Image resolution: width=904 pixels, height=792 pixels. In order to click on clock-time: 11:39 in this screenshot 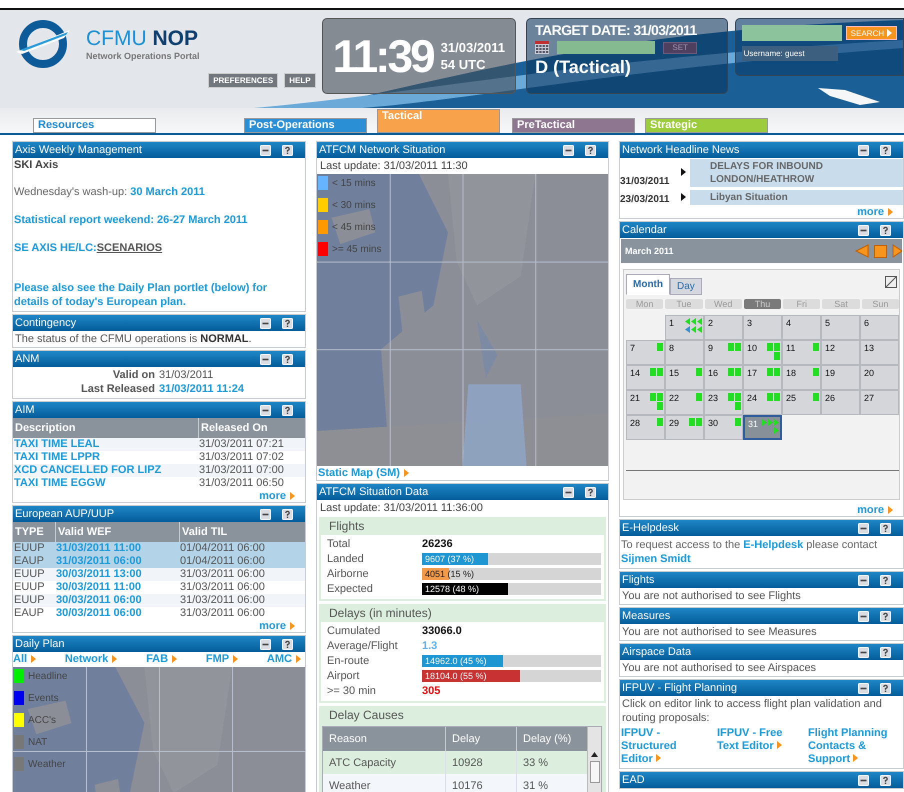, I will do `click(382, 56)`.